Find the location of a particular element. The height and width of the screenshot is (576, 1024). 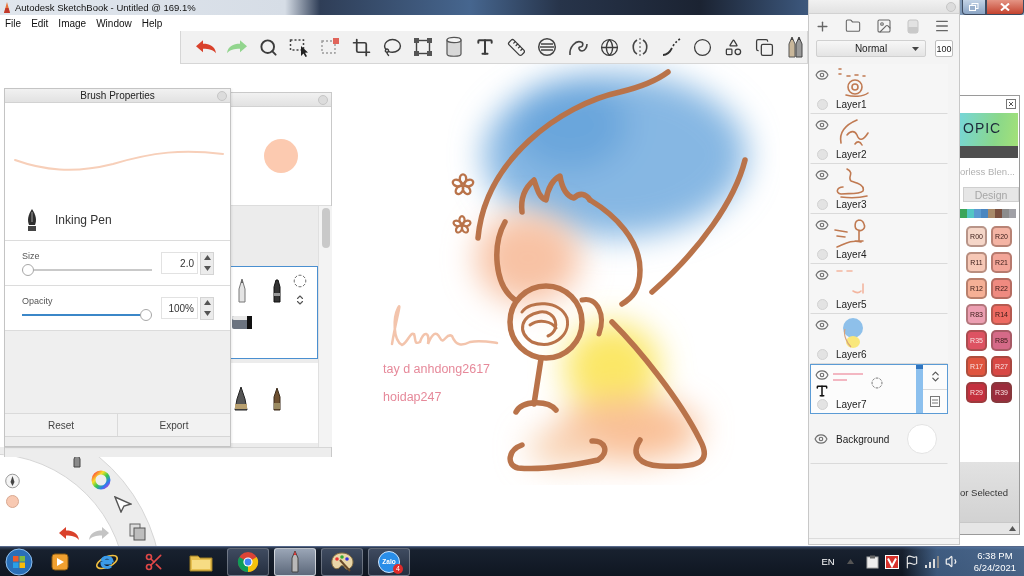

restore-button is located at coordinates (974, 7).